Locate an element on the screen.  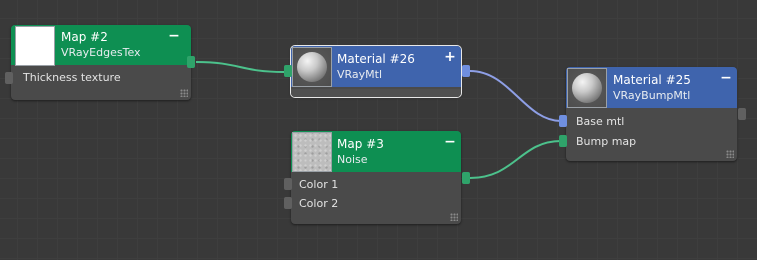
noise-thumbnail is located at coordinates (312, 152).